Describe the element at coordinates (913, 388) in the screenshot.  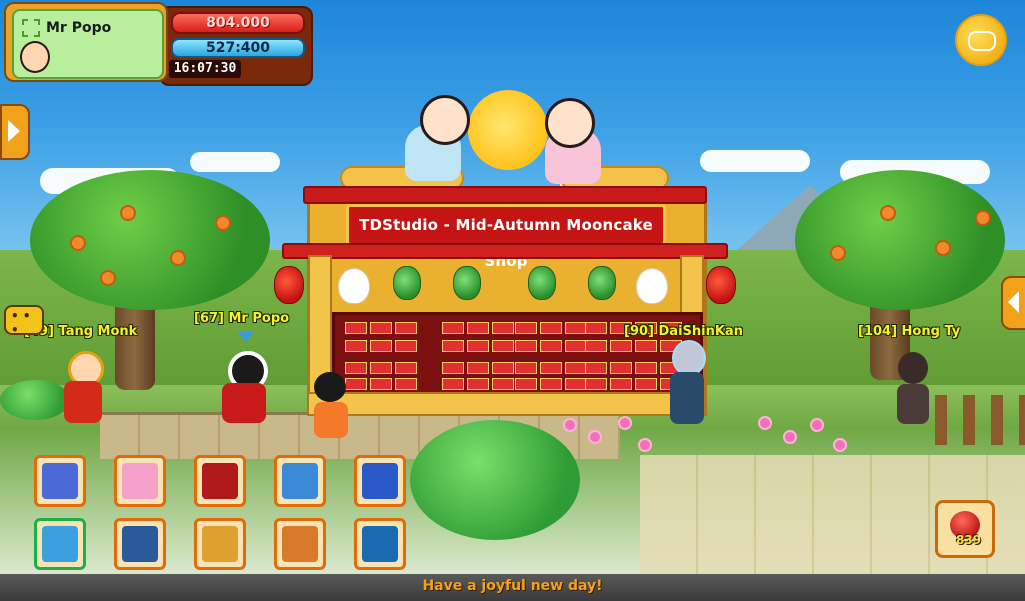
I see `character-hong-ty` at that location.